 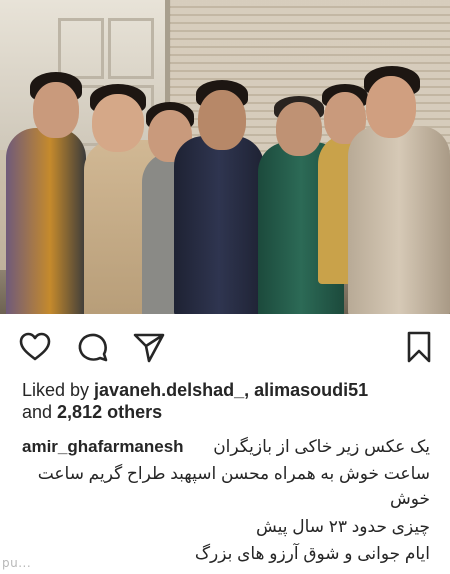 I want to click on caption-line-1: یک عکس زیر خاکی از بازیگران, so click(x=321, y=446).